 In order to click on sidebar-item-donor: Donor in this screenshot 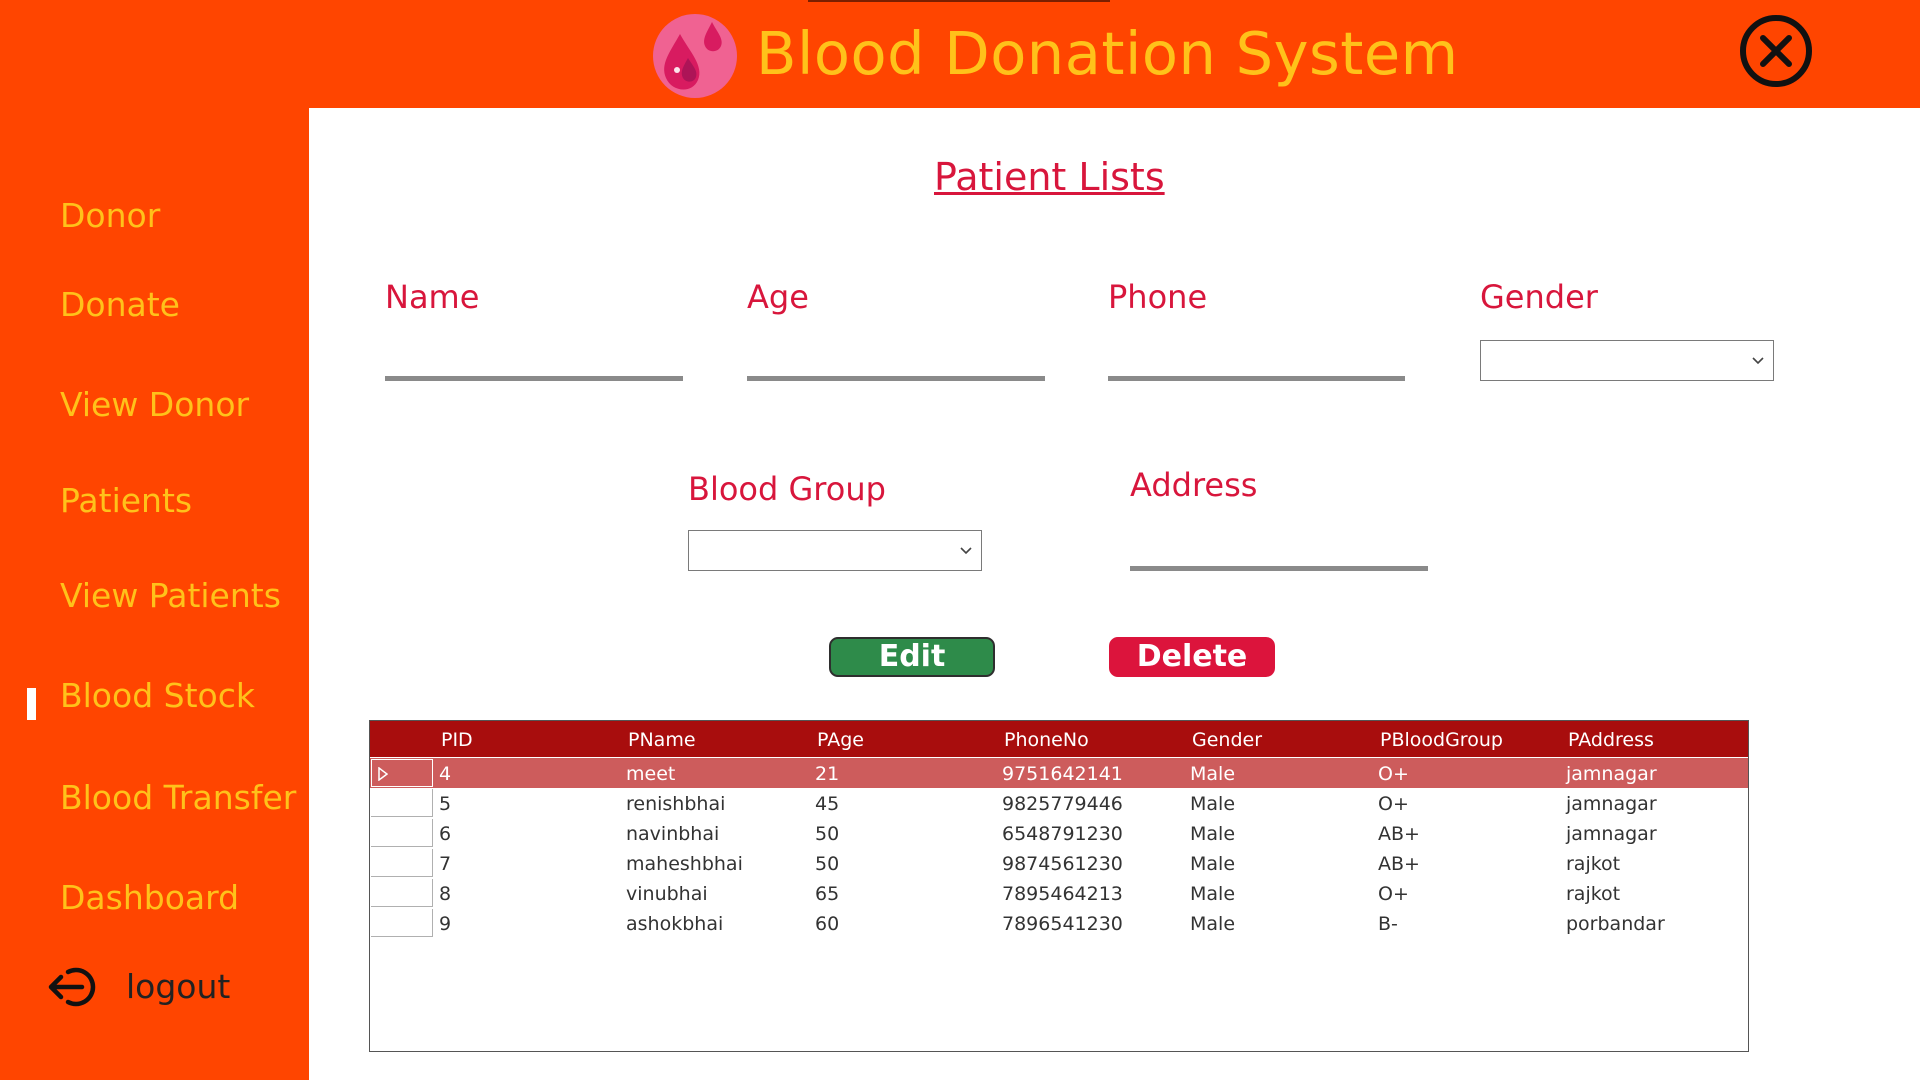, I will do `click(110, 216)`.